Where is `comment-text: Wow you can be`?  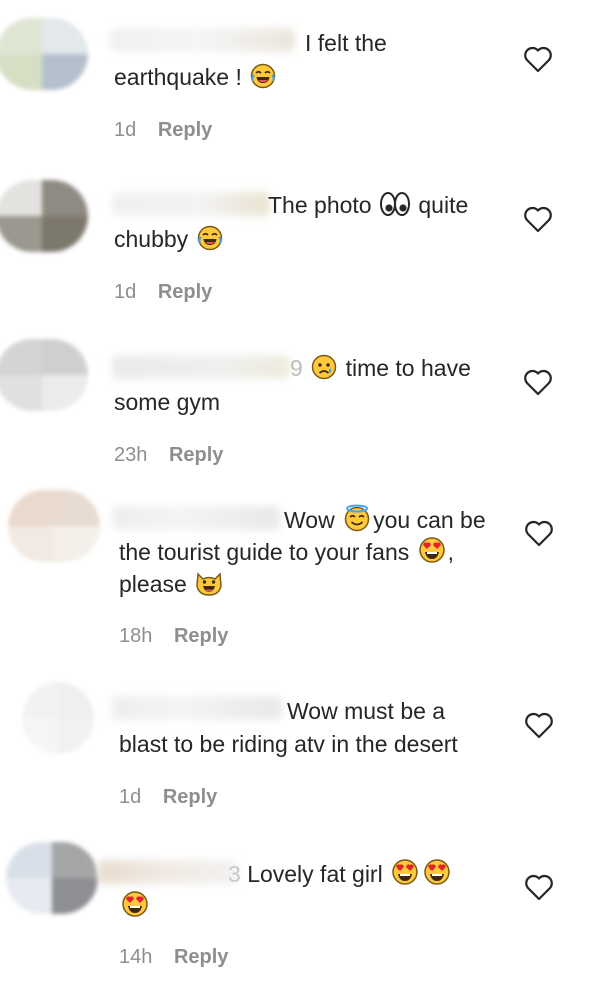
comment-text: Wow you can be is located at coordinates (385, 519).